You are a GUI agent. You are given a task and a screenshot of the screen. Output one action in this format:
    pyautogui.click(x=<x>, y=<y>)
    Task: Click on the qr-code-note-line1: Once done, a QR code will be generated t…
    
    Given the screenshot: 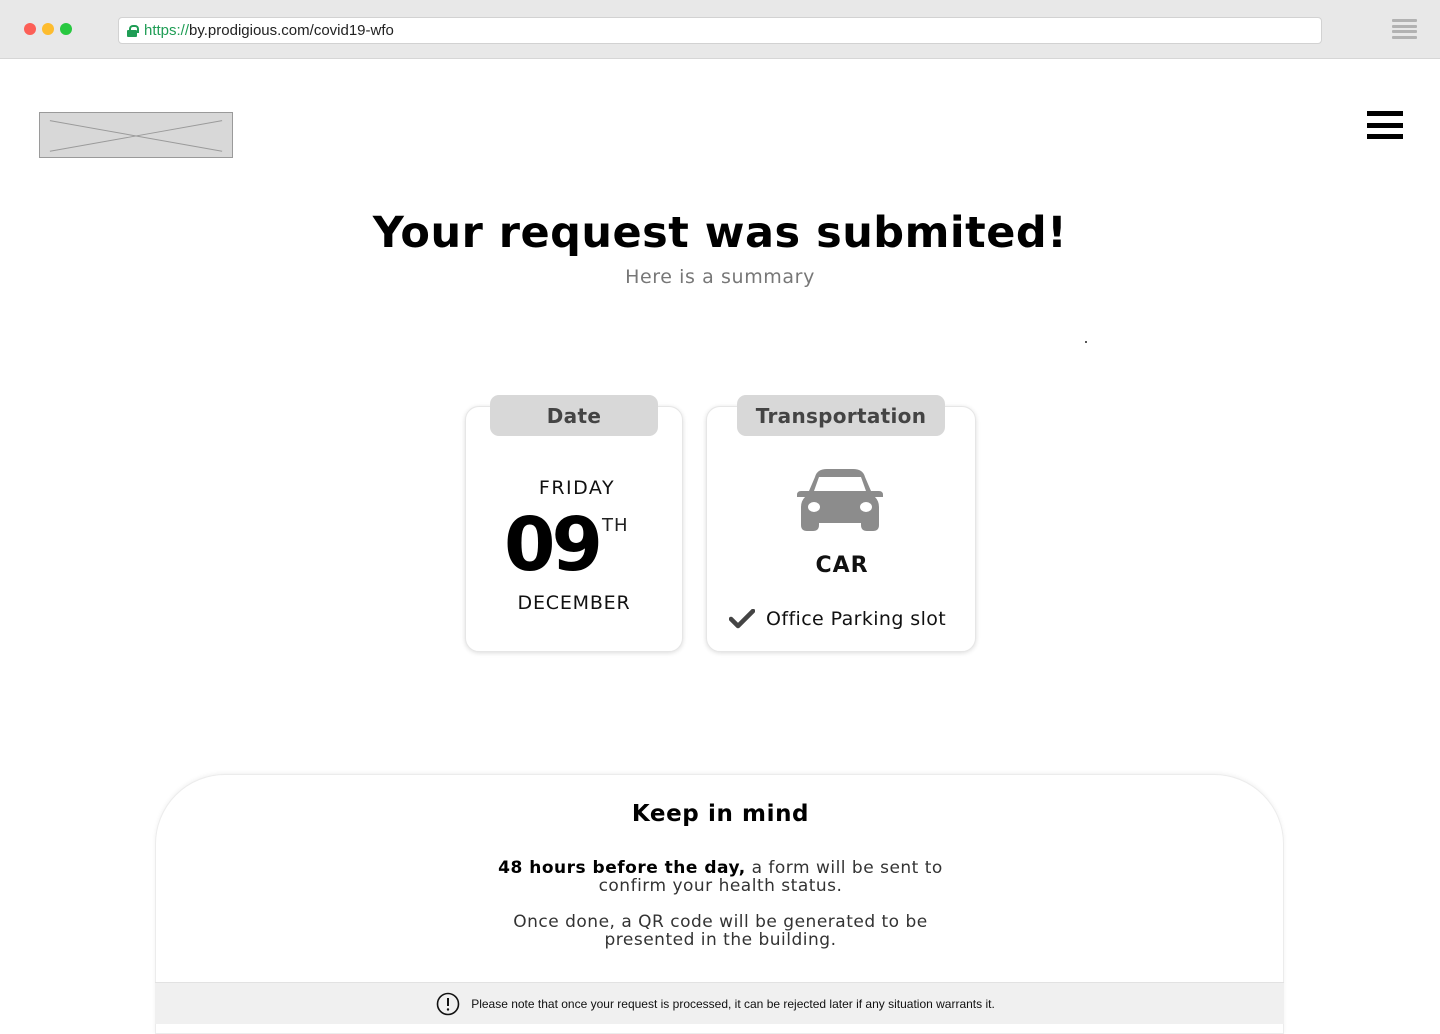 What is the action you would take?
    pyautogui.click(x=720, y=922)
    